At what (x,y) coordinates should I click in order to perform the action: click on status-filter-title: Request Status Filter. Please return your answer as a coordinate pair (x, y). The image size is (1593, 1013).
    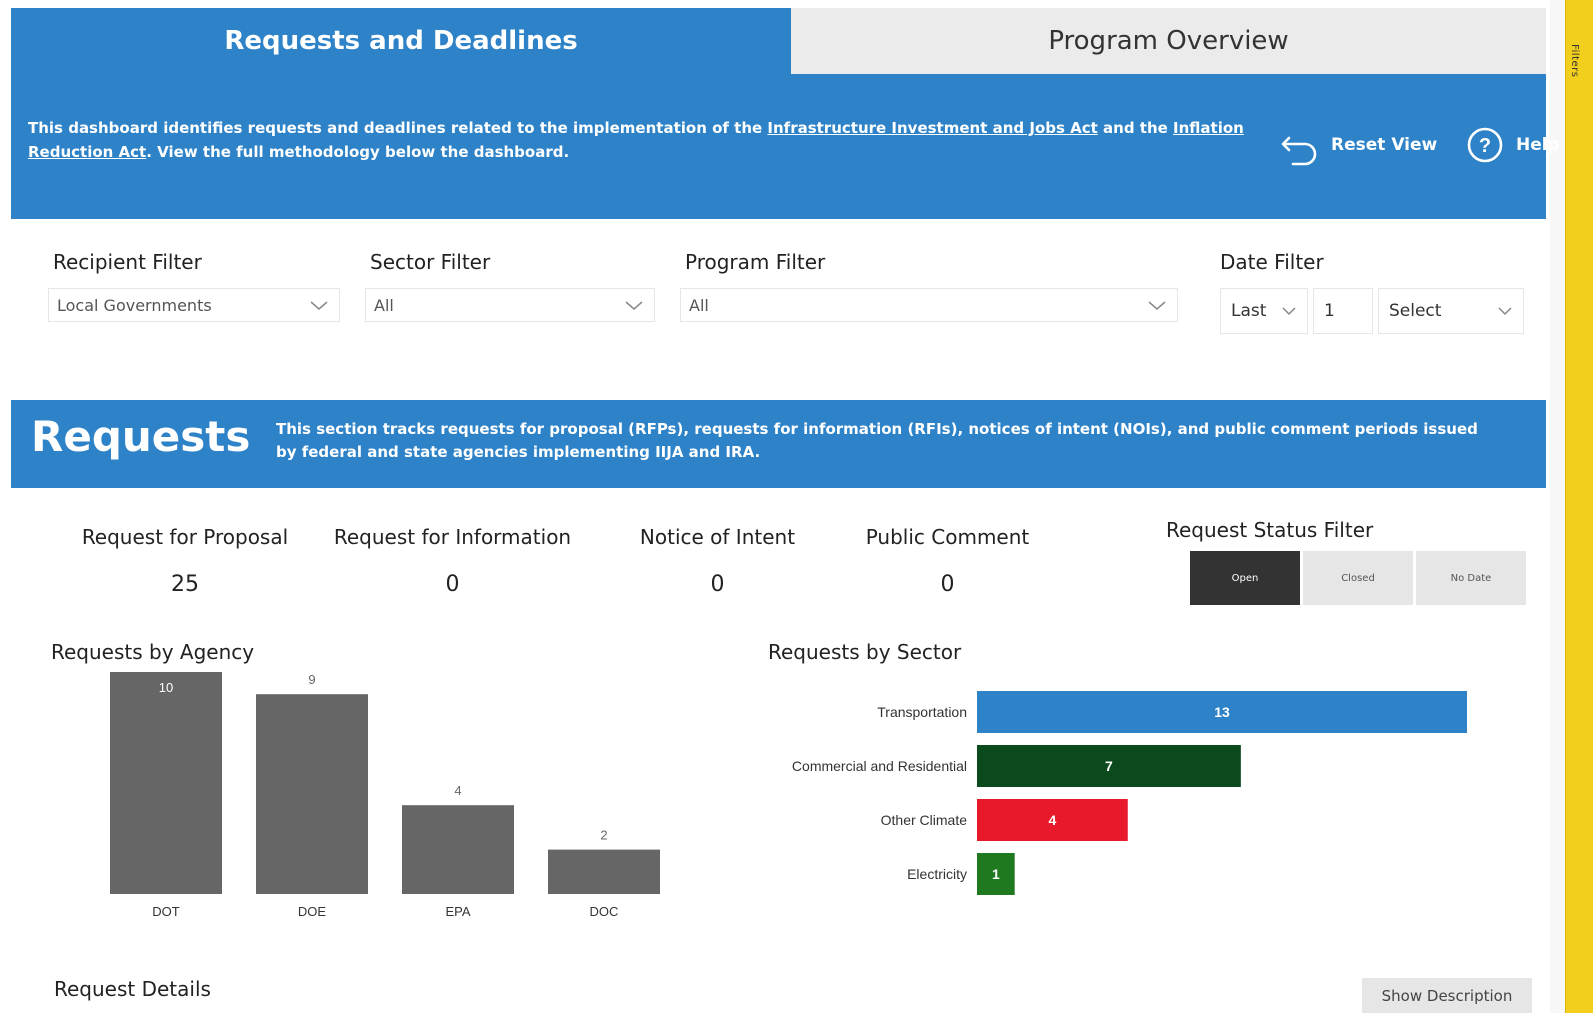
    Looking at the image, I should click on (1270, 530).